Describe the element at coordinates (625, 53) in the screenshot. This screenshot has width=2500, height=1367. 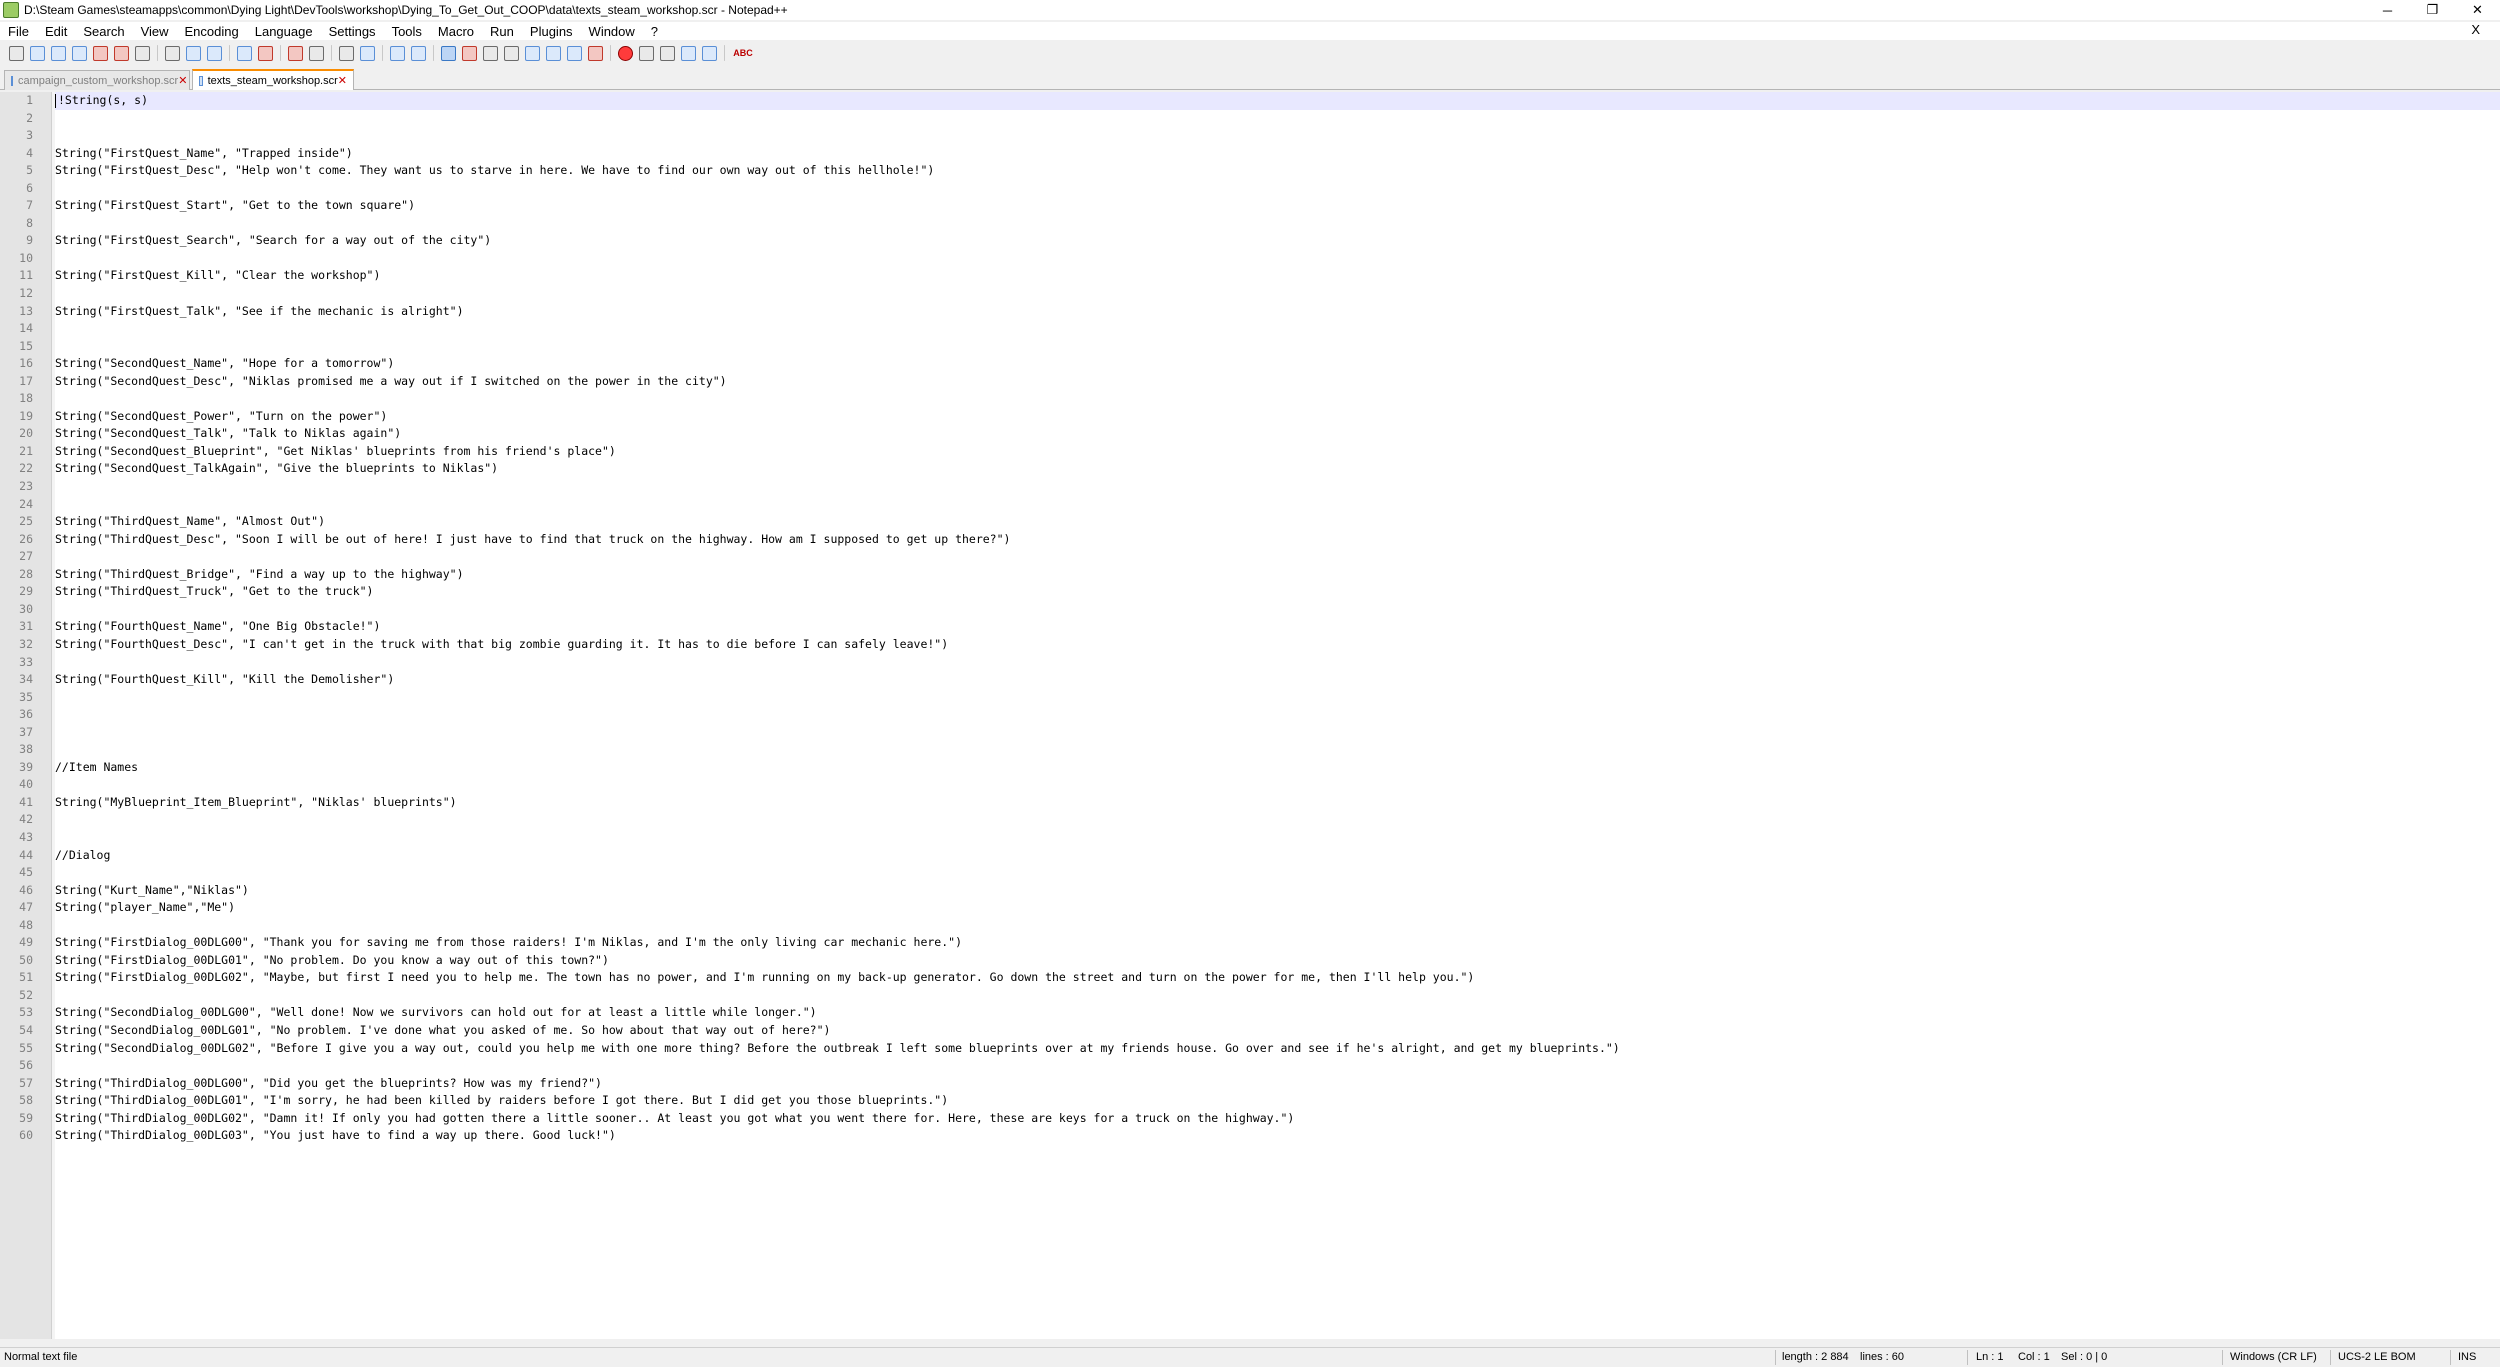
I see `record-macro-icon` at that location.